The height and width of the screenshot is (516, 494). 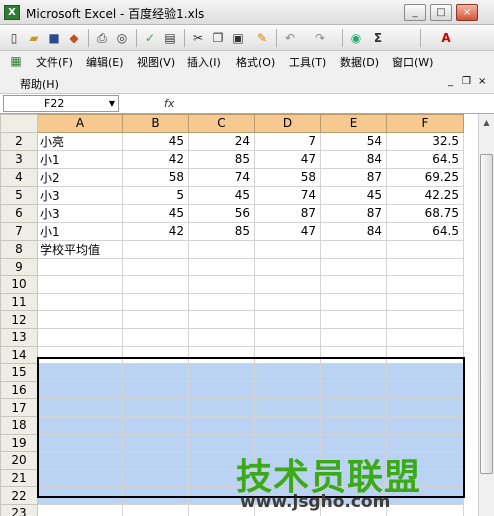 What do you see at coordinates (287, 159) in the screenshot?
I see `cell: 47` at bounding box center [287, 159].